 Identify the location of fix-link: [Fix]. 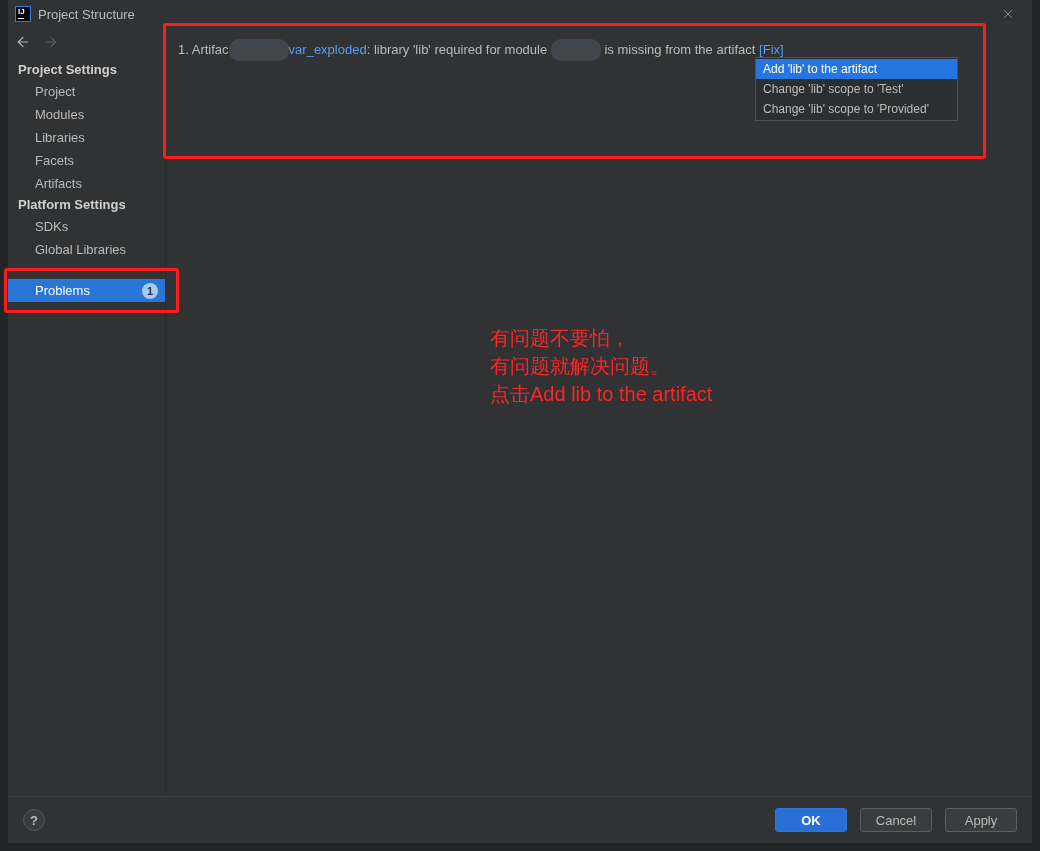
(771, 49).